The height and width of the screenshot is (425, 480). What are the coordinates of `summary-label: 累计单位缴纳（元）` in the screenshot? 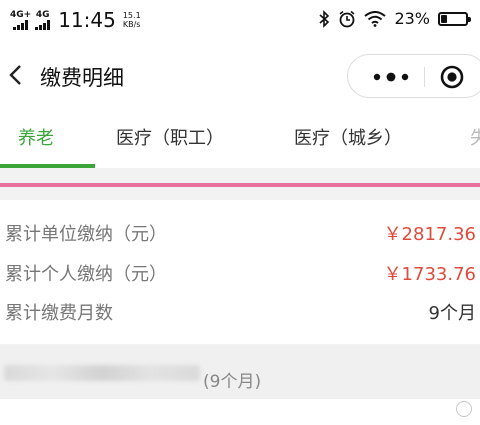 It's located at (86, 234).